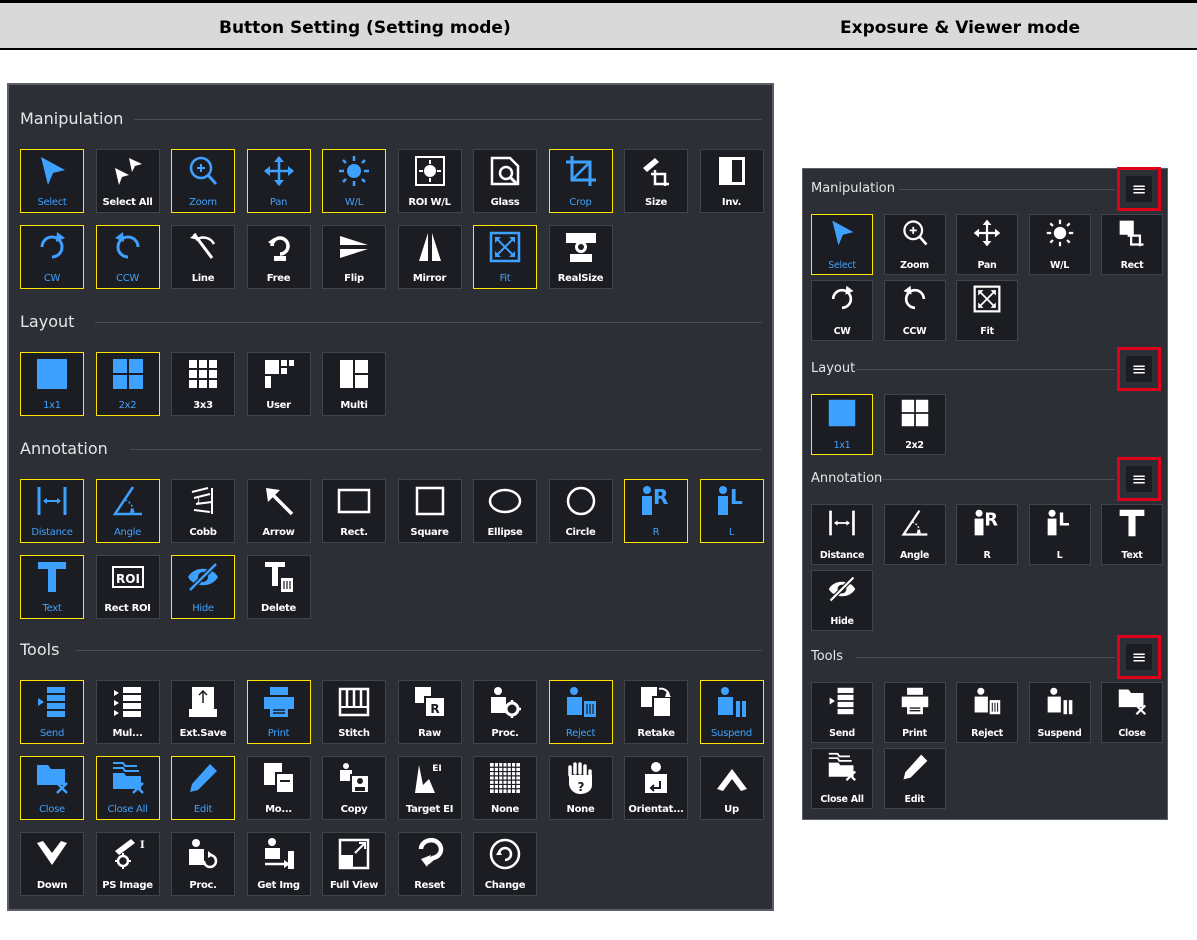 The width and height of the screenshot is (1197, 940). Describe the element at coordinates (1132, 555) in the screenshot. I see `tool-button-label: Text` at that location.